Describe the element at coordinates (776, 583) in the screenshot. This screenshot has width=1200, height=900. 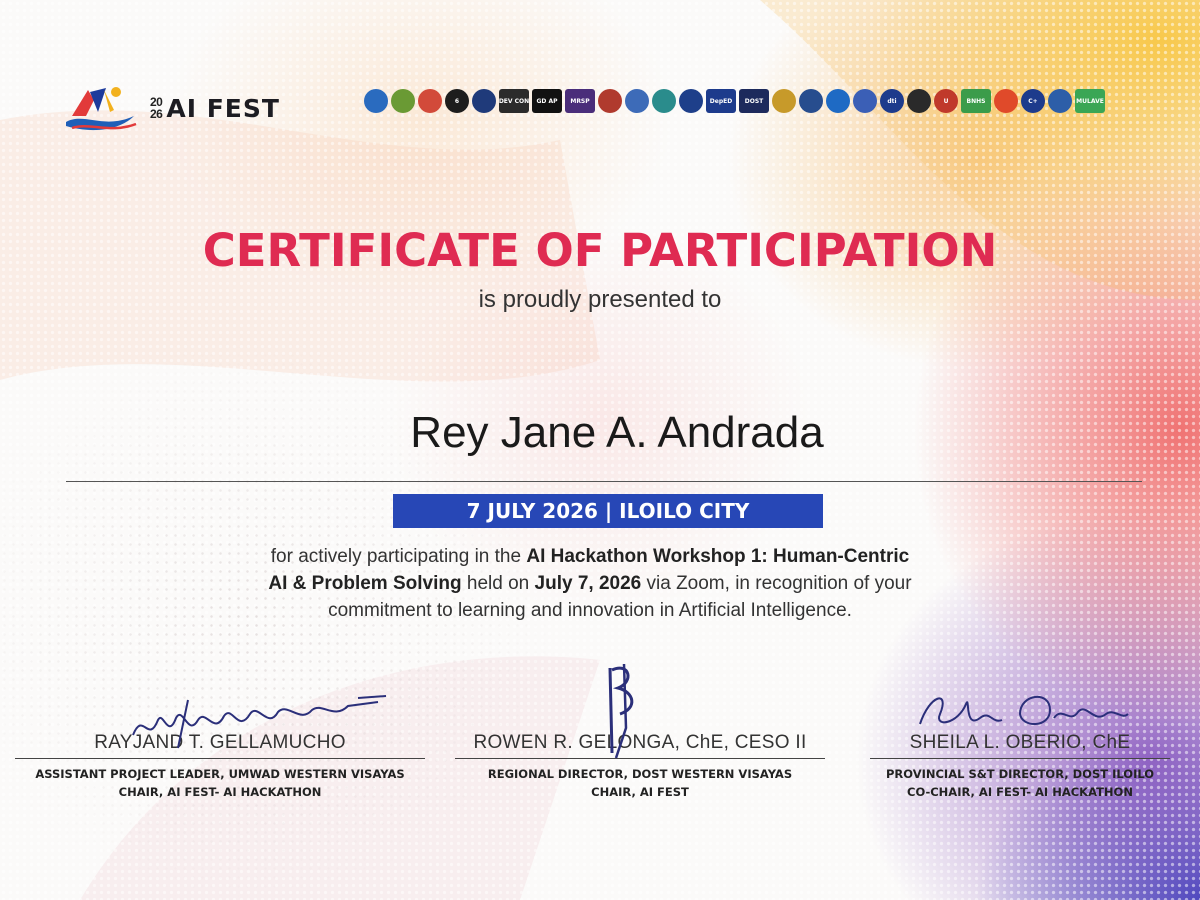
I see `body-suffix: via Zoom, in recognition of your` at that location.